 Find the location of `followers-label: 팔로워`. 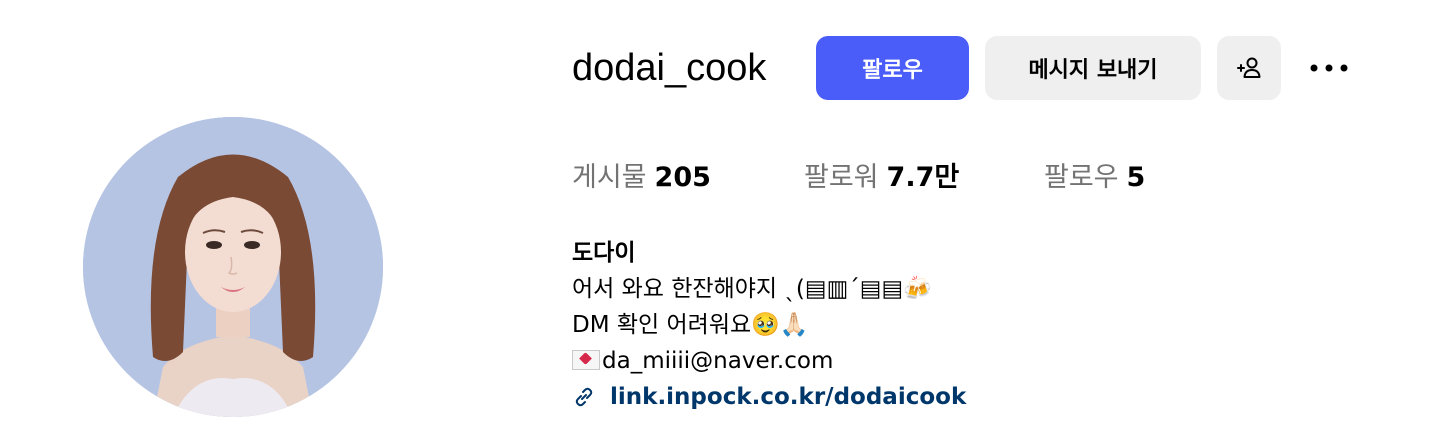

followers-label: 팔로워 is located at coordinates (841, 177).